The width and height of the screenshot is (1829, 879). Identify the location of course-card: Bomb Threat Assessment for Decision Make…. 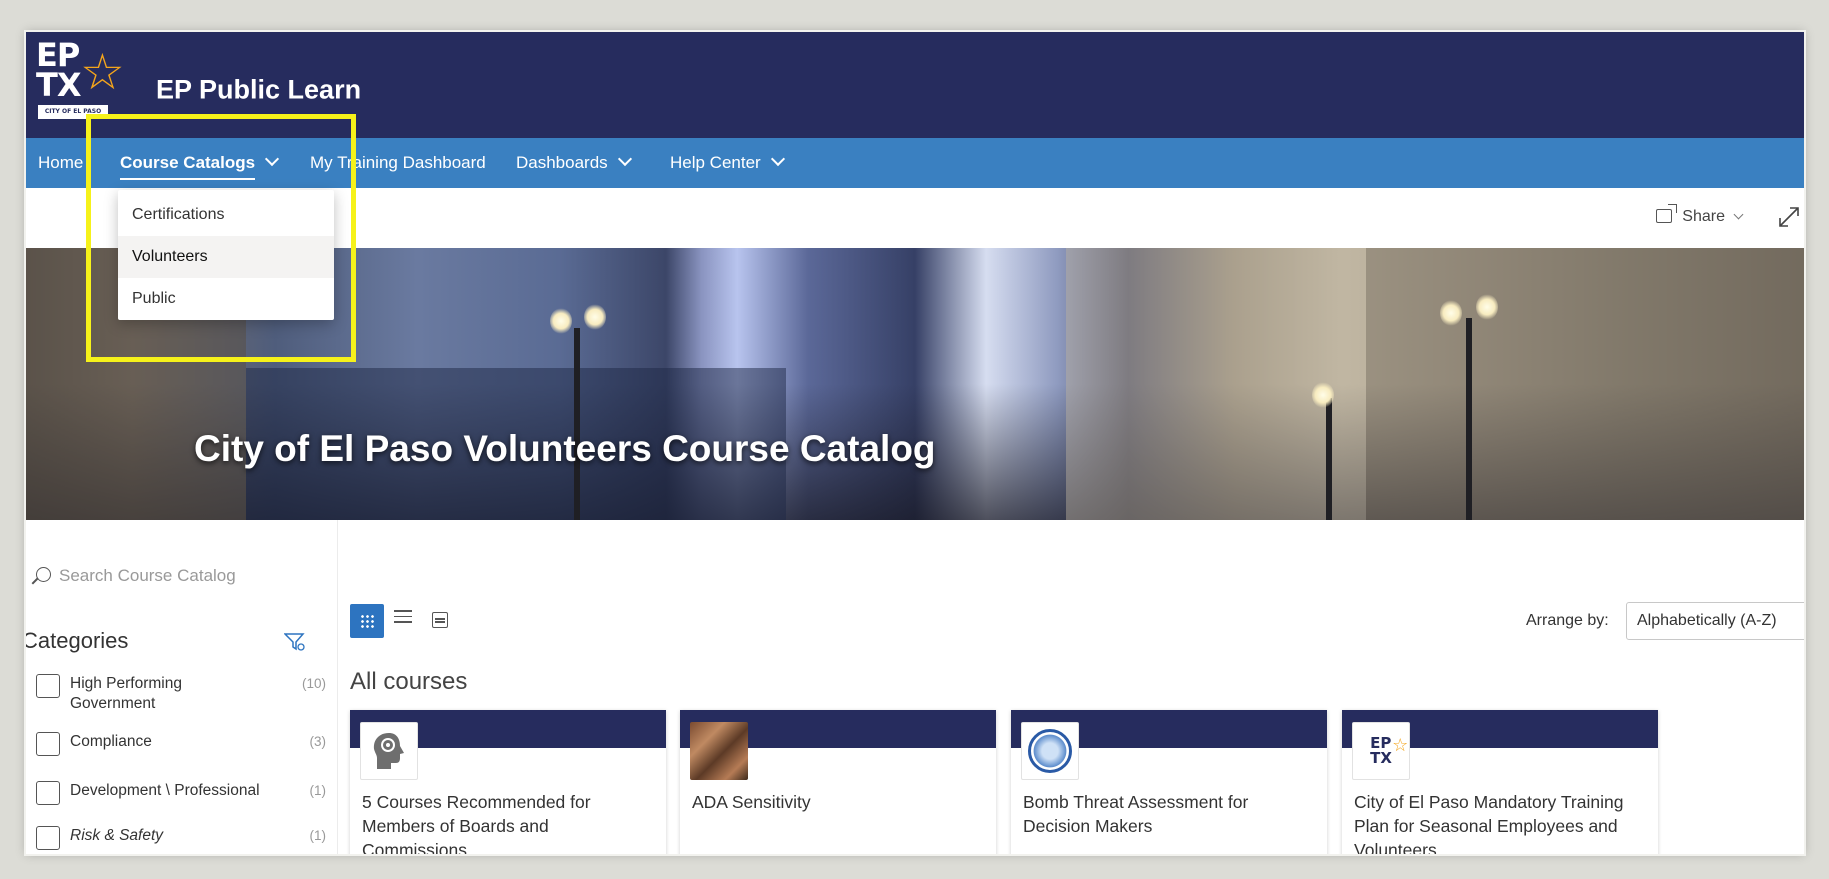
(1169, 782).